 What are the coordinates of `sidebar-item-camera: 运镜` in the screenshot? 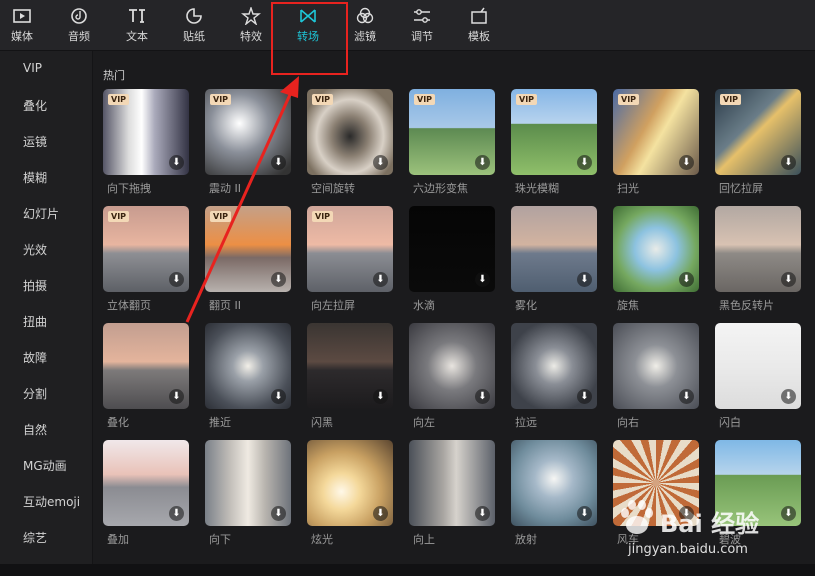 It's located at (35, 141).